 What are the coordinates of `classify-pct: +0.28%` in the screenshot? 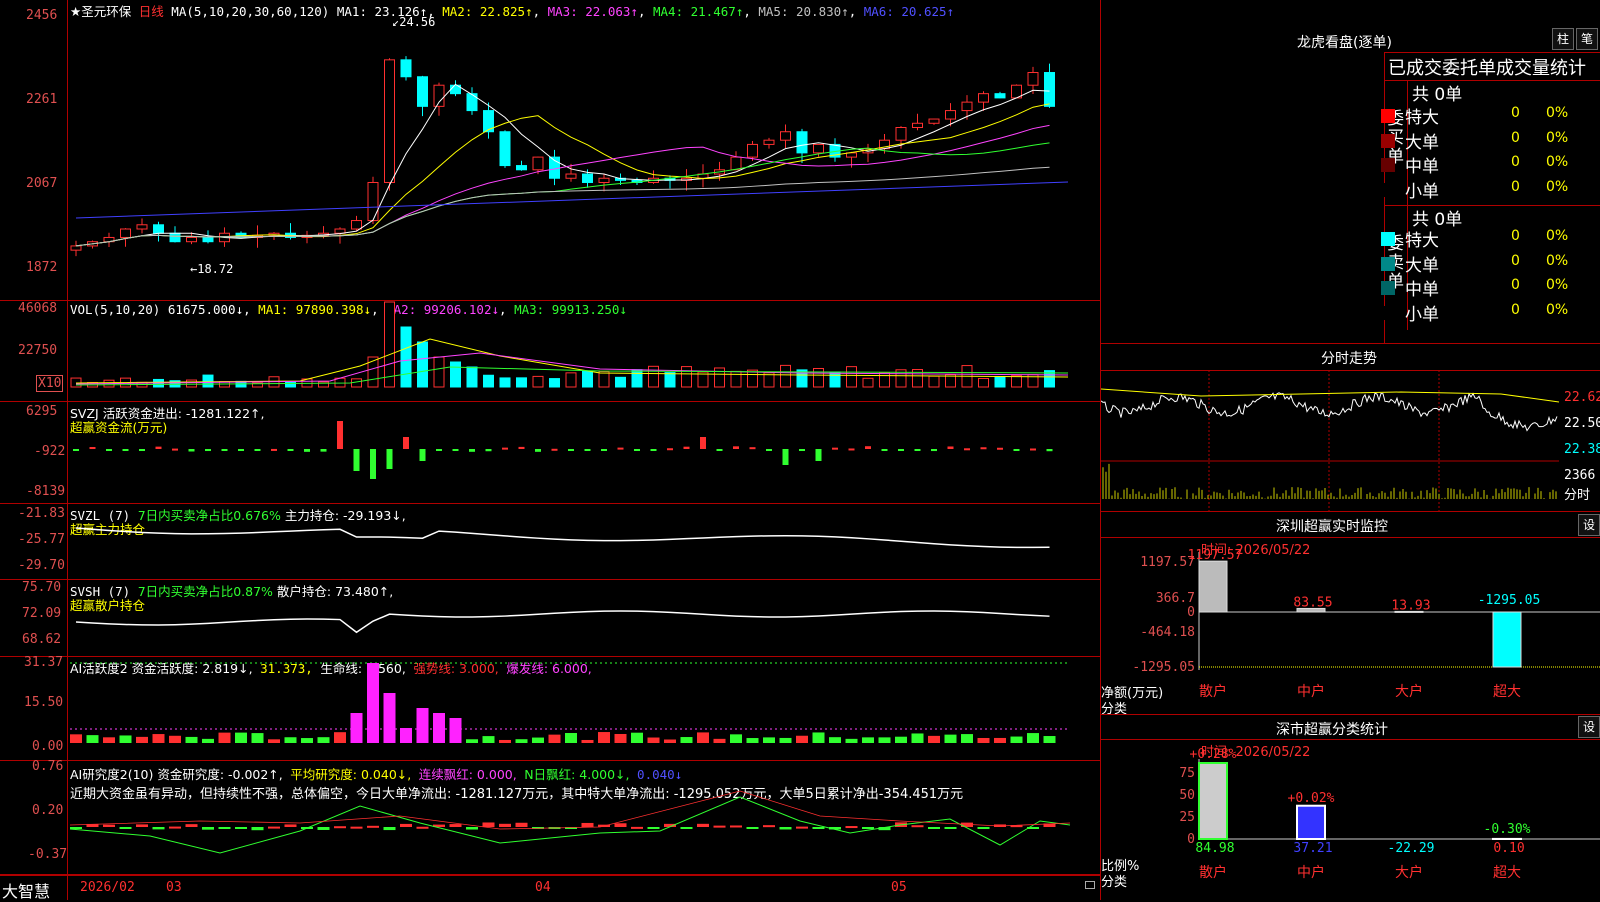 It's located at (1213, 754).